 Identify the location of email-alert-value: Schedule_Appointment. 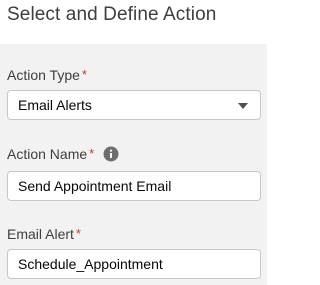
(90, 264).